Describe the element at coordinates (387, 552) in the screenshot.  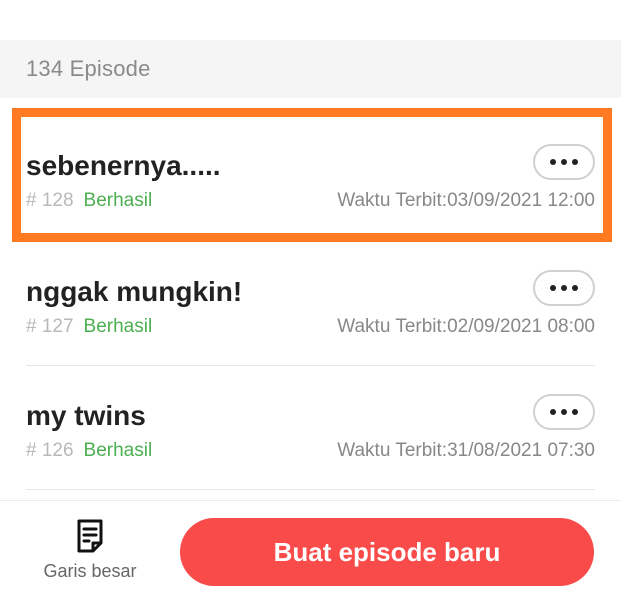
I see `create-episode-button: Buat episode baru` at that location.